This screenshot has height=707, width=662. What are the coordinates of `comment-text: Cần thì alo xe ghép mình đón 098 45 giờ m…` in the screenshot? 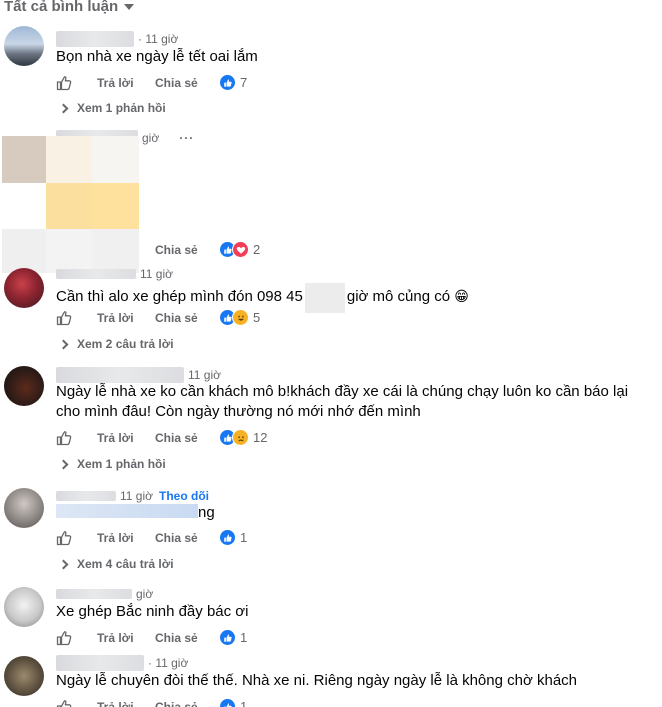 It's located at (346, 298).